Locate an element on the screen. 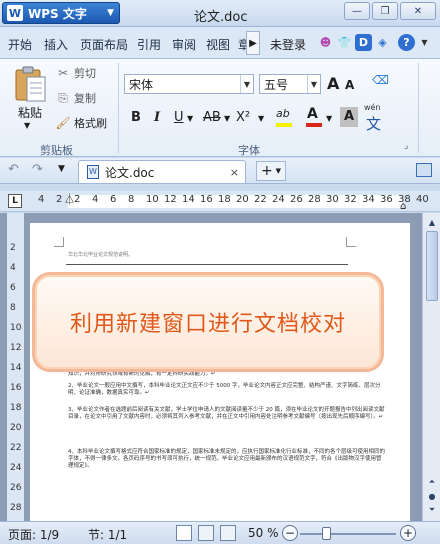 This screenshot has width=440, height=544. section-indicator: 节: 1/1 is located at coordinates (107, 534).